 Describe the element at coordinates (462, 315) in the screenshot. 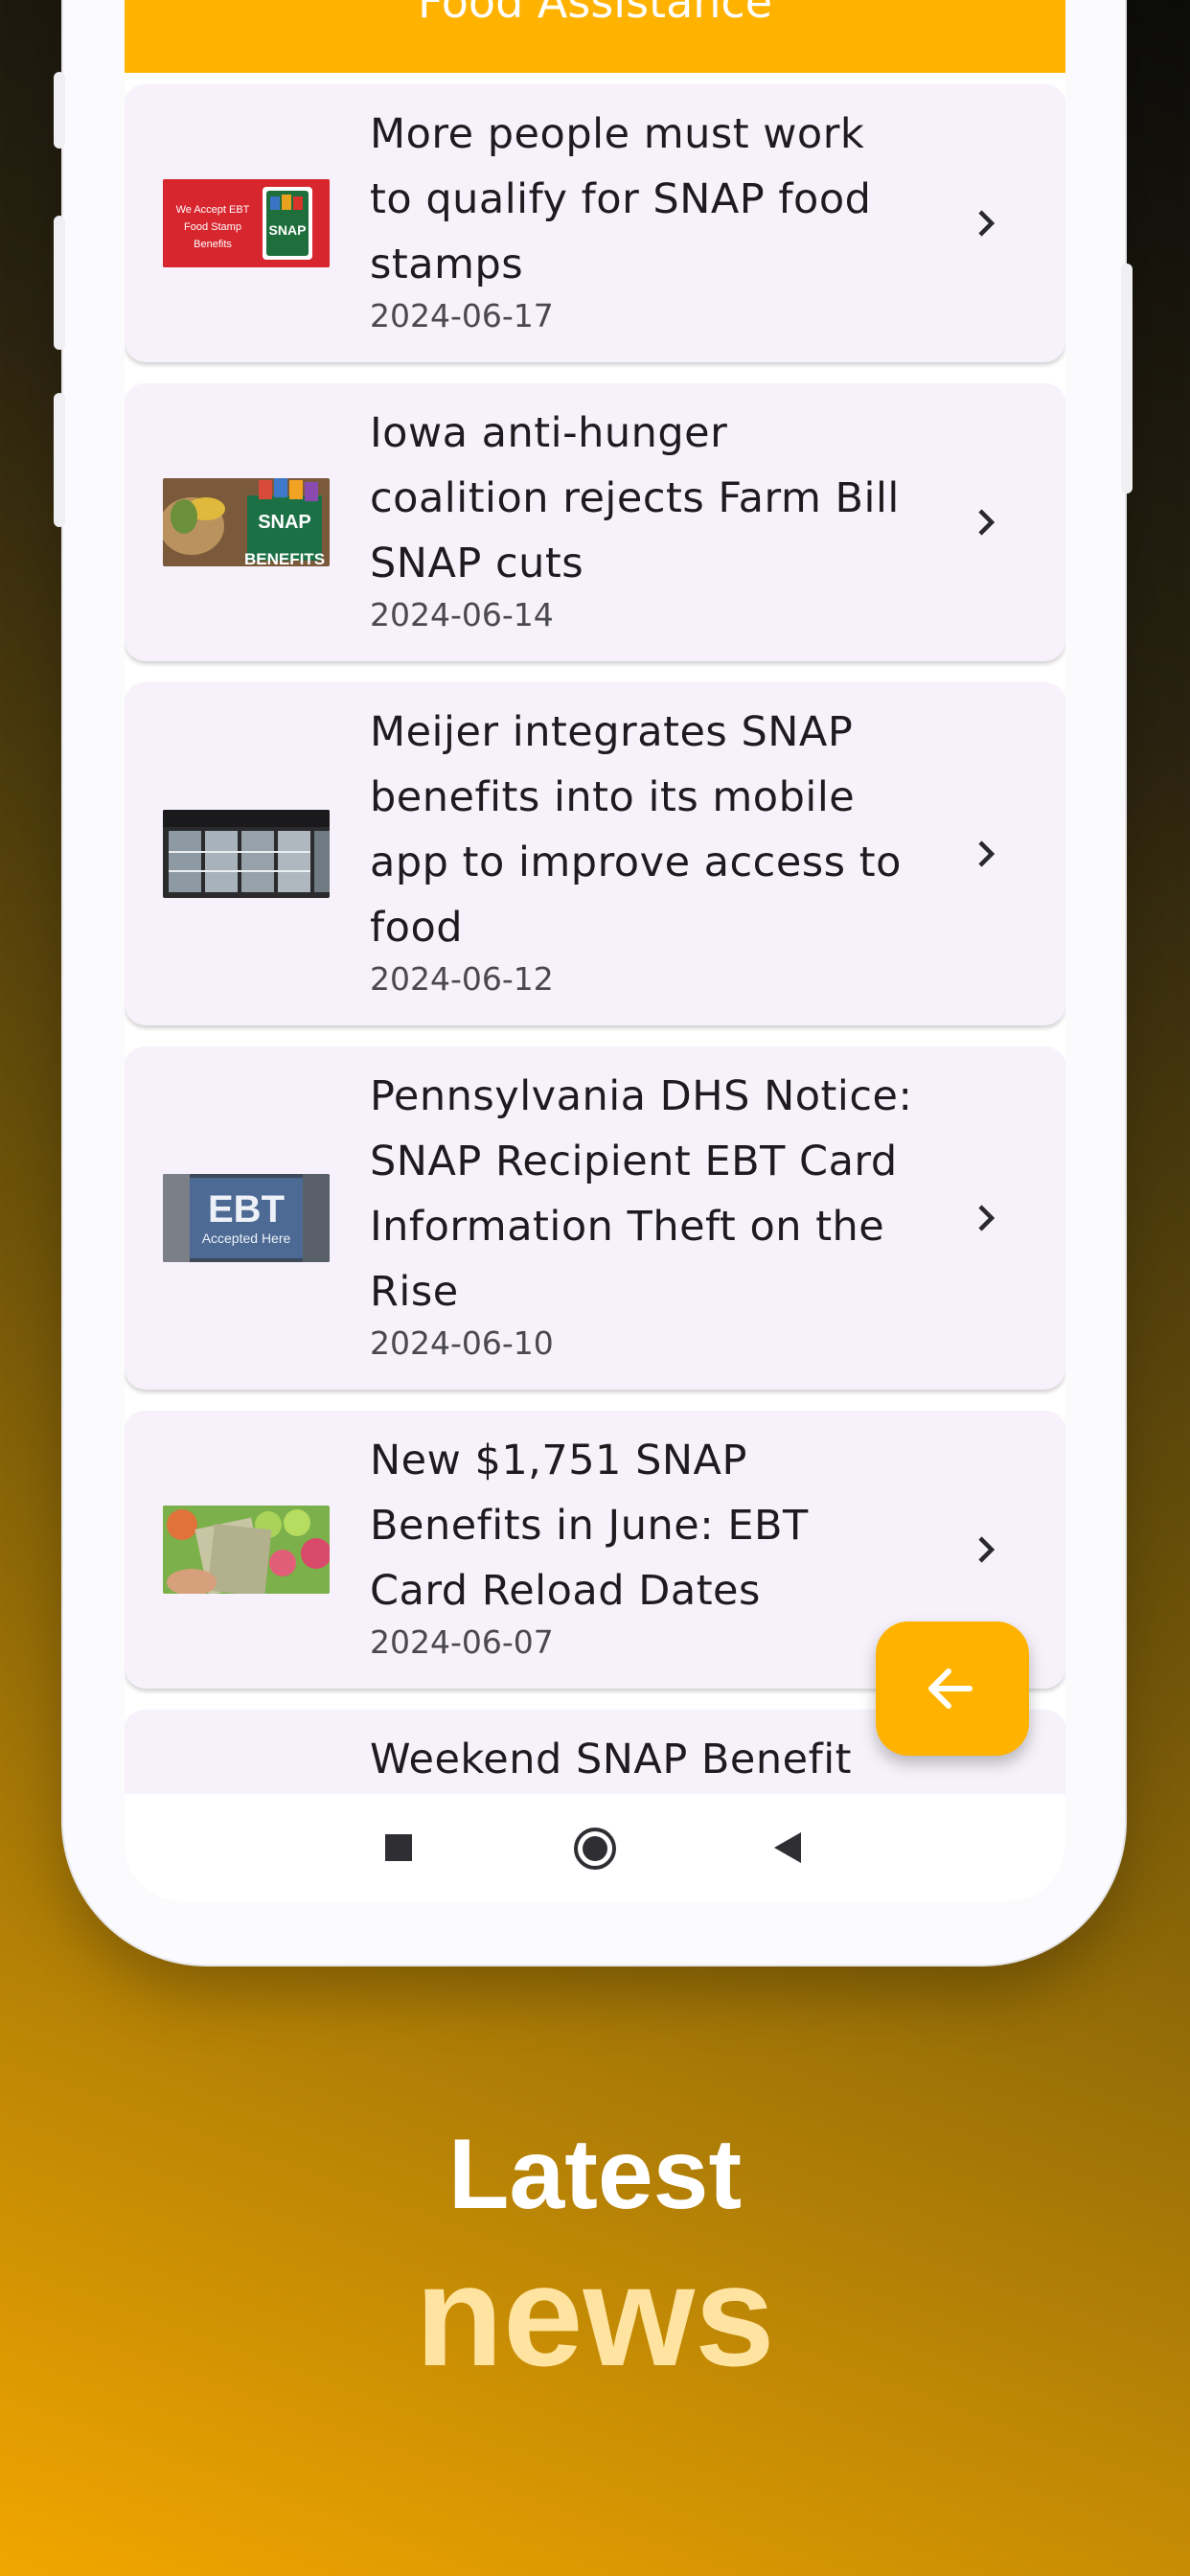

I see `article-date: 2024-06-17` at that location.